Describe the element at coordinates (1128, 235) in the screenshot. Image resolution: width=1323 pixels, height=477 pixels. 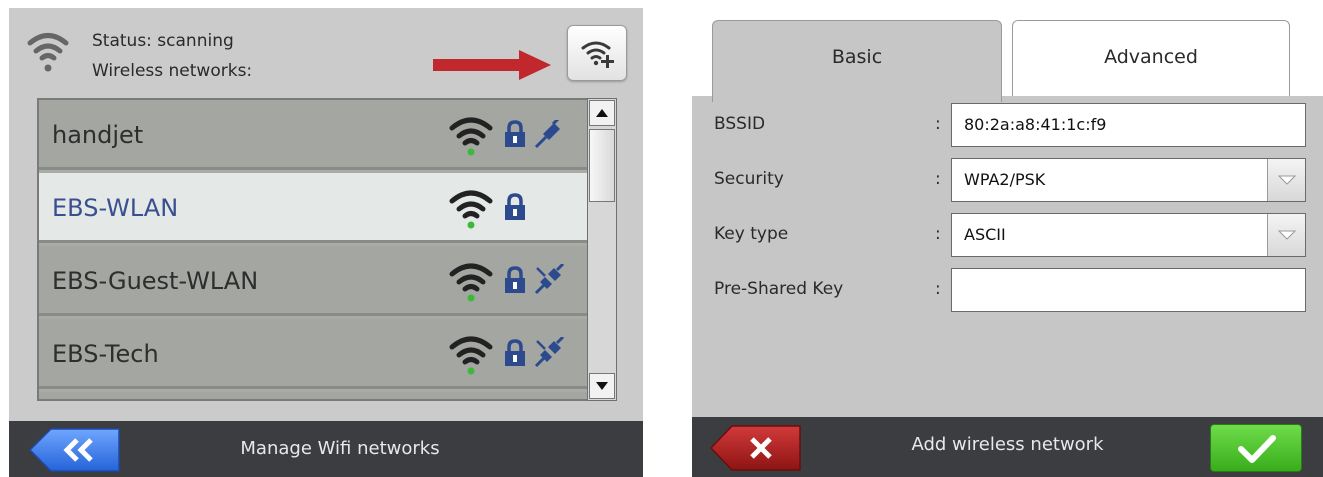
I see `key-type-select: ASCII` at that location.